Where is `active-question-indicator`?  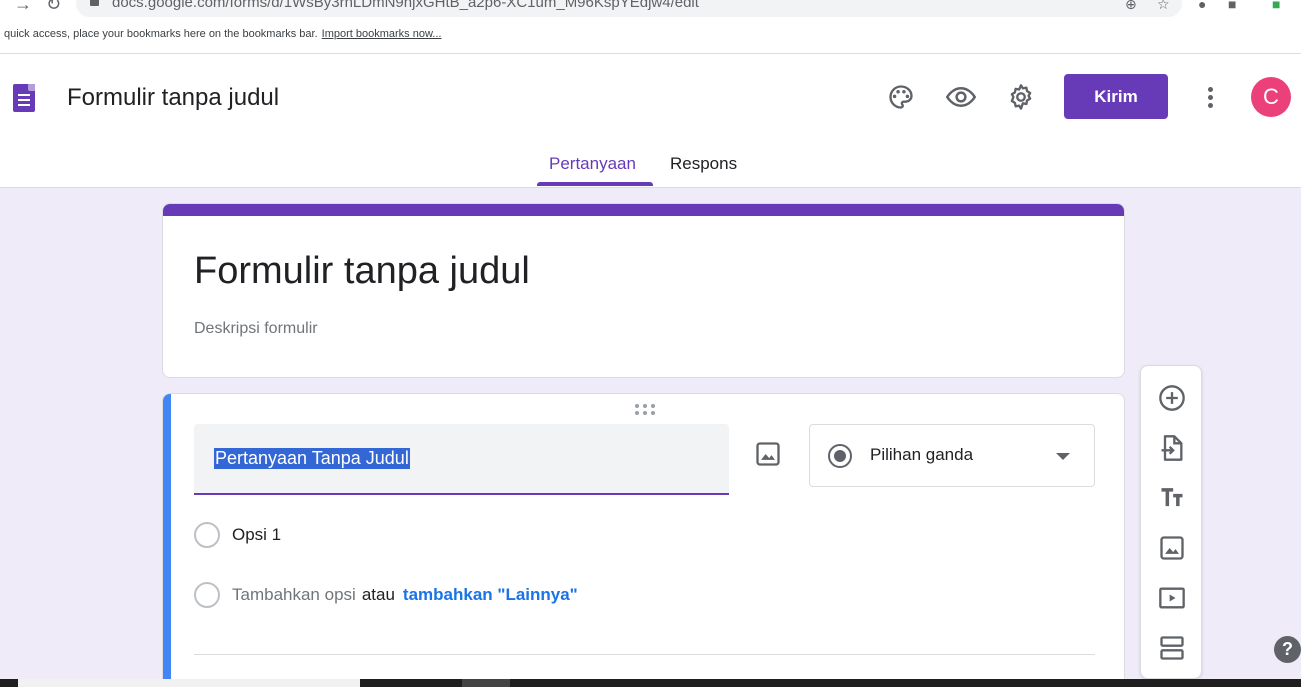 active-question-indicator is located at coordinates (167, 540).